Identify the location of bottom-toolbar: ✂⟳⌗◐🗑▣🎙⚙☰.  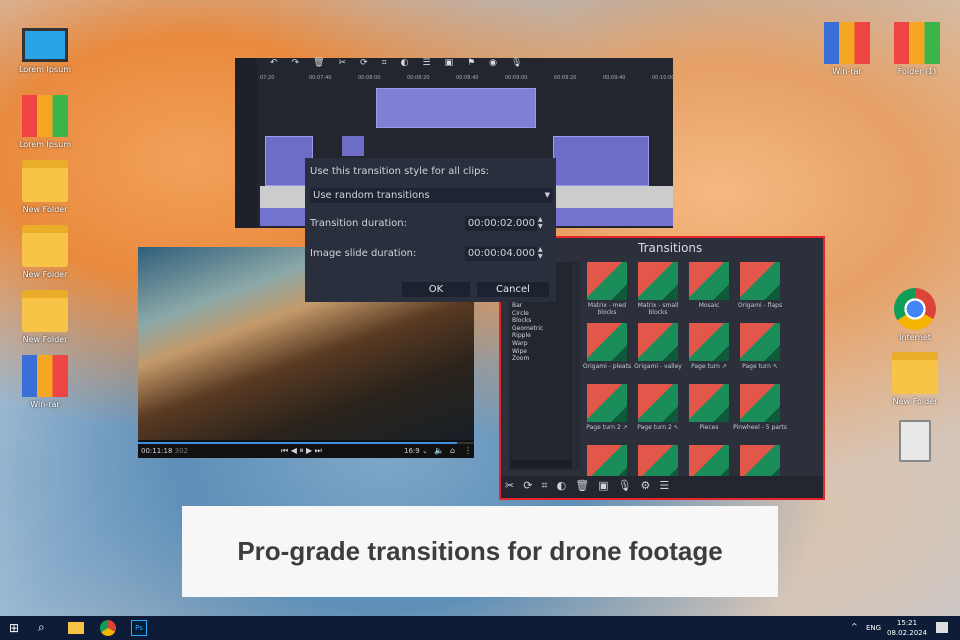
(662, 487).